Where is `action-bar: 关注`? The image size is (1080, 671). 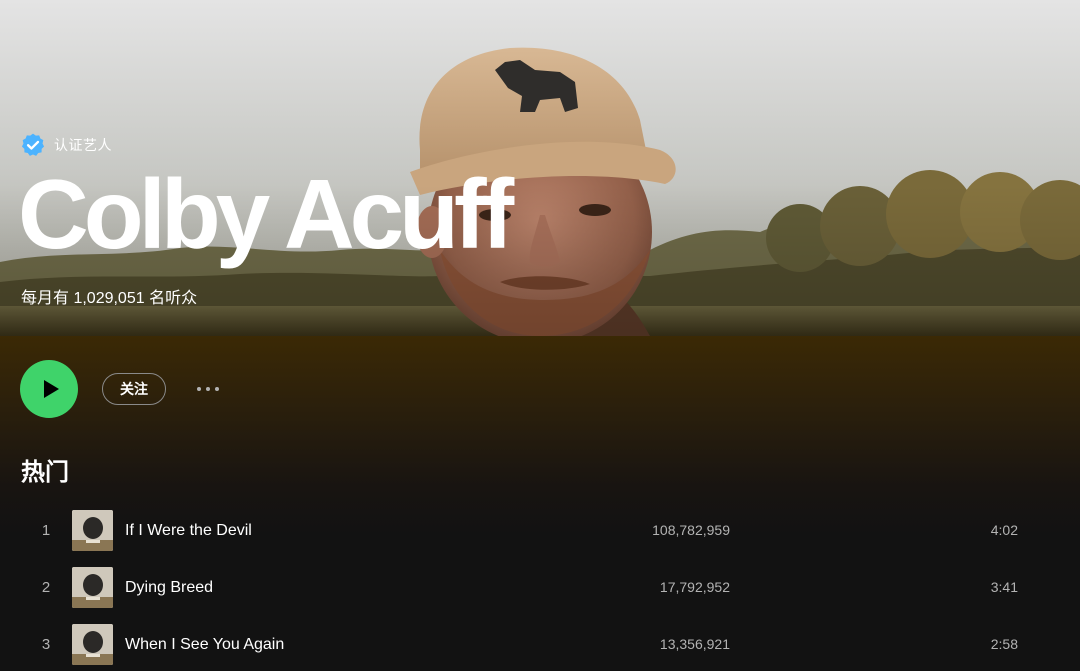
action-bar: 关注 is located at coordinates (123, 389).